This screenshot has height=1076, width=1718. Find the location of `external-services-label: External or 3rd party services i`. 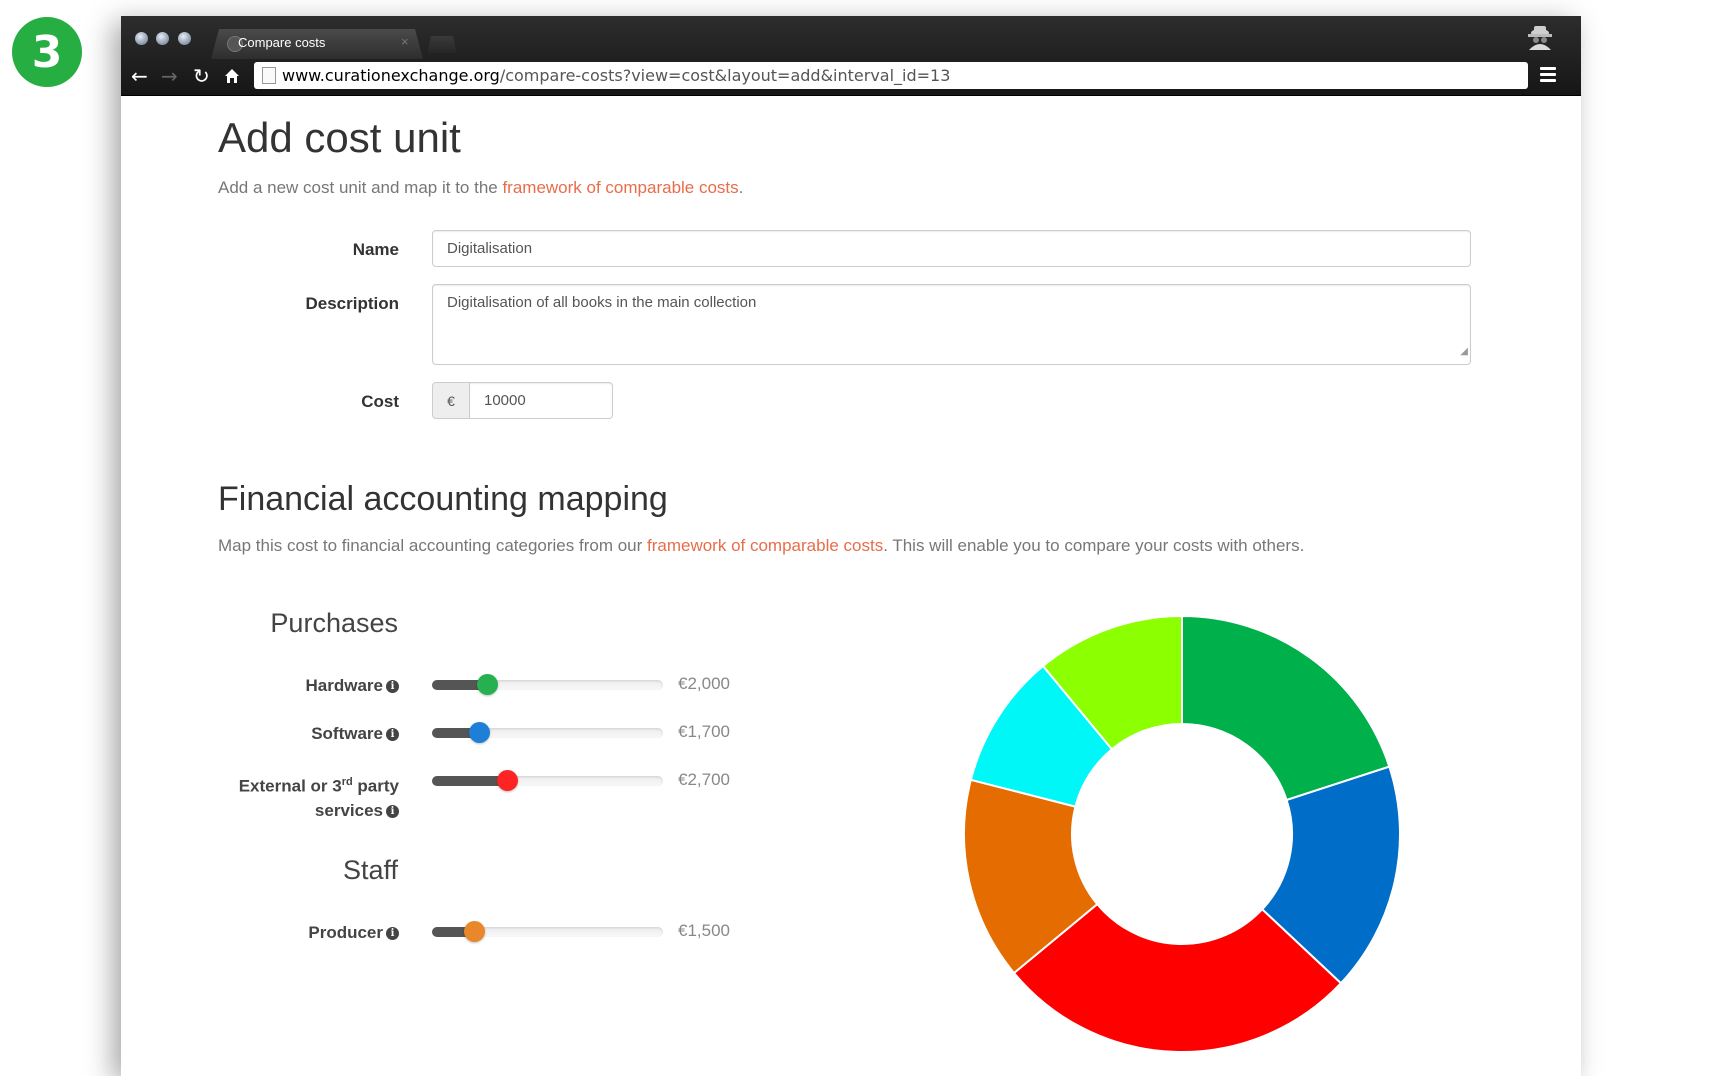

external-services-label: External or 3rd party services i is located at coordinates (318, 798).